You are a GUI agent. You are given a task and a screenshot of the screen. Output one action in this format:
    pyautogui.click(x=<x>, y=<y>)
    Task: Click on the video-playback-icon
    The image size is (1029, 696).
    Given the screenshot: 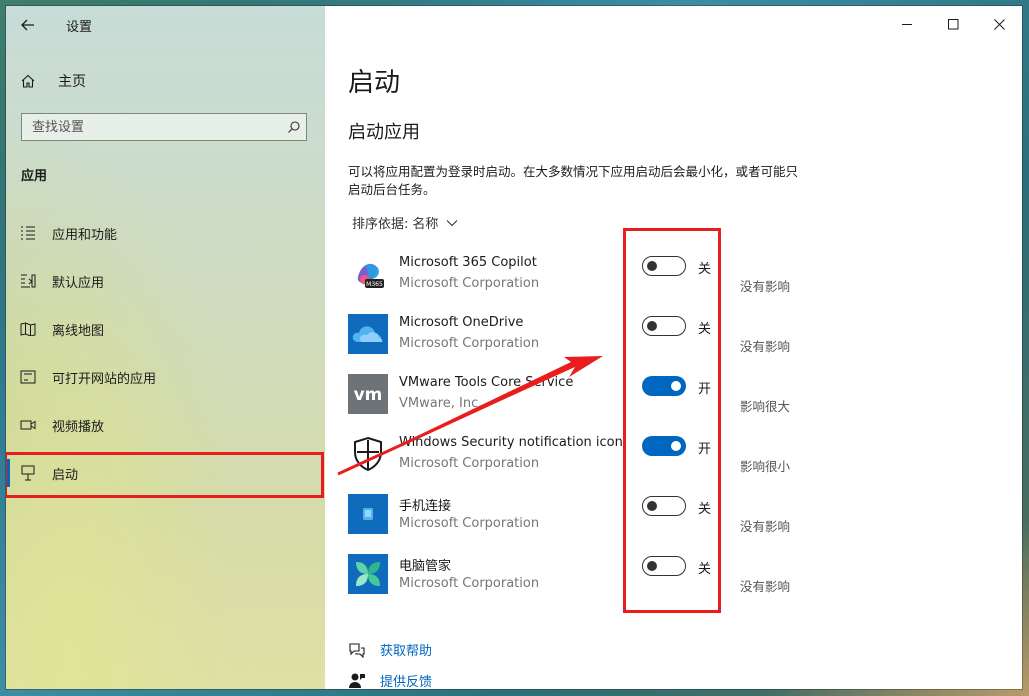 What is the action you would take?
    pyautogui.click(x=28, y=425)
    